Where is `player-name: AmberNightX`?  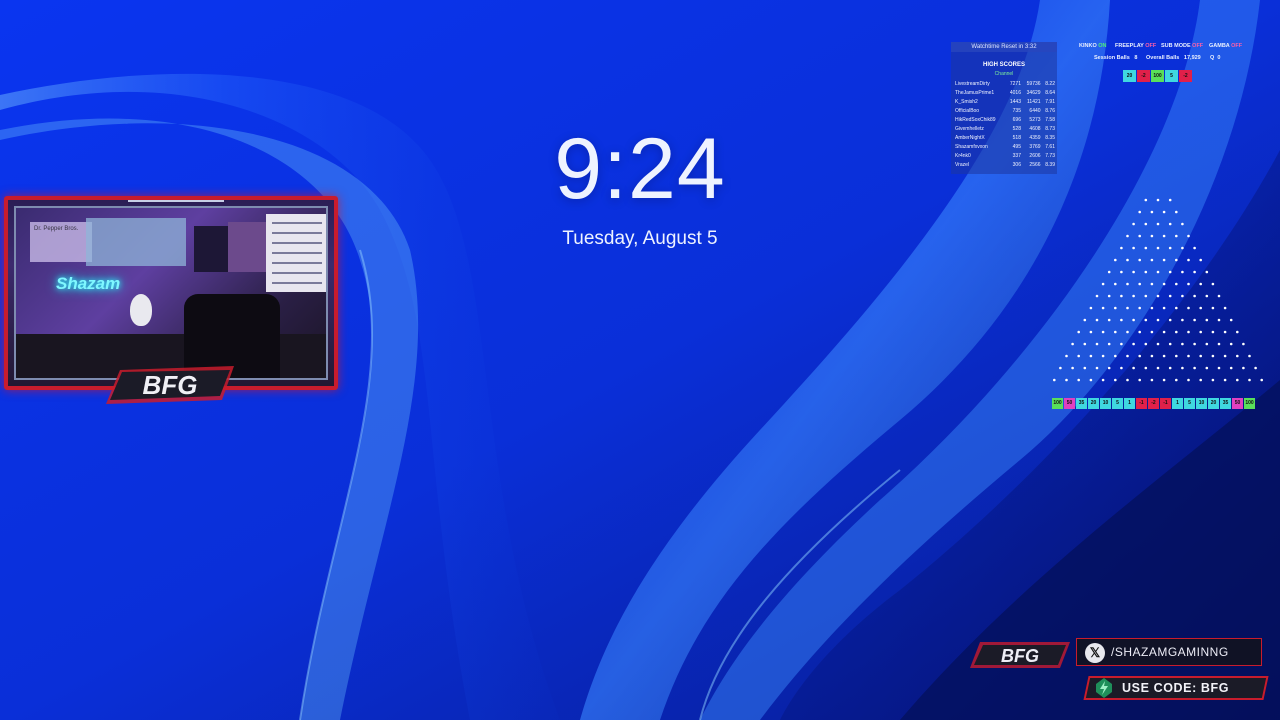 player-name: AmberNightX is located at coordinates (970, 138).